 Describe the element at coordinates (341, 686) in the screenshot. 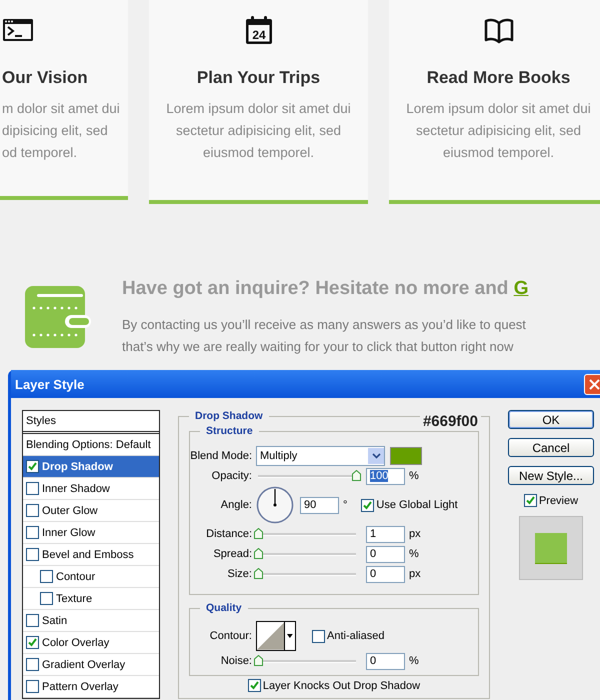

I see `checkbox-label: Layer Knocks Out Drop Shadow` at that location.